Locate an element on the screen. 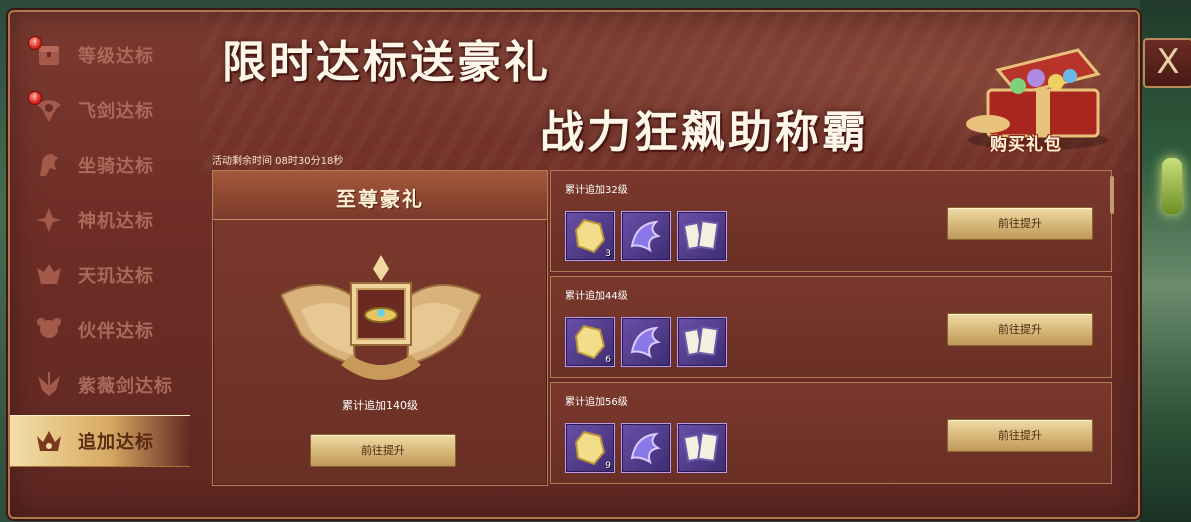 The height and width of the screenshot is (522, 1191). sidebar-item-label: 等级达标 is located at coordinates (116, 56).